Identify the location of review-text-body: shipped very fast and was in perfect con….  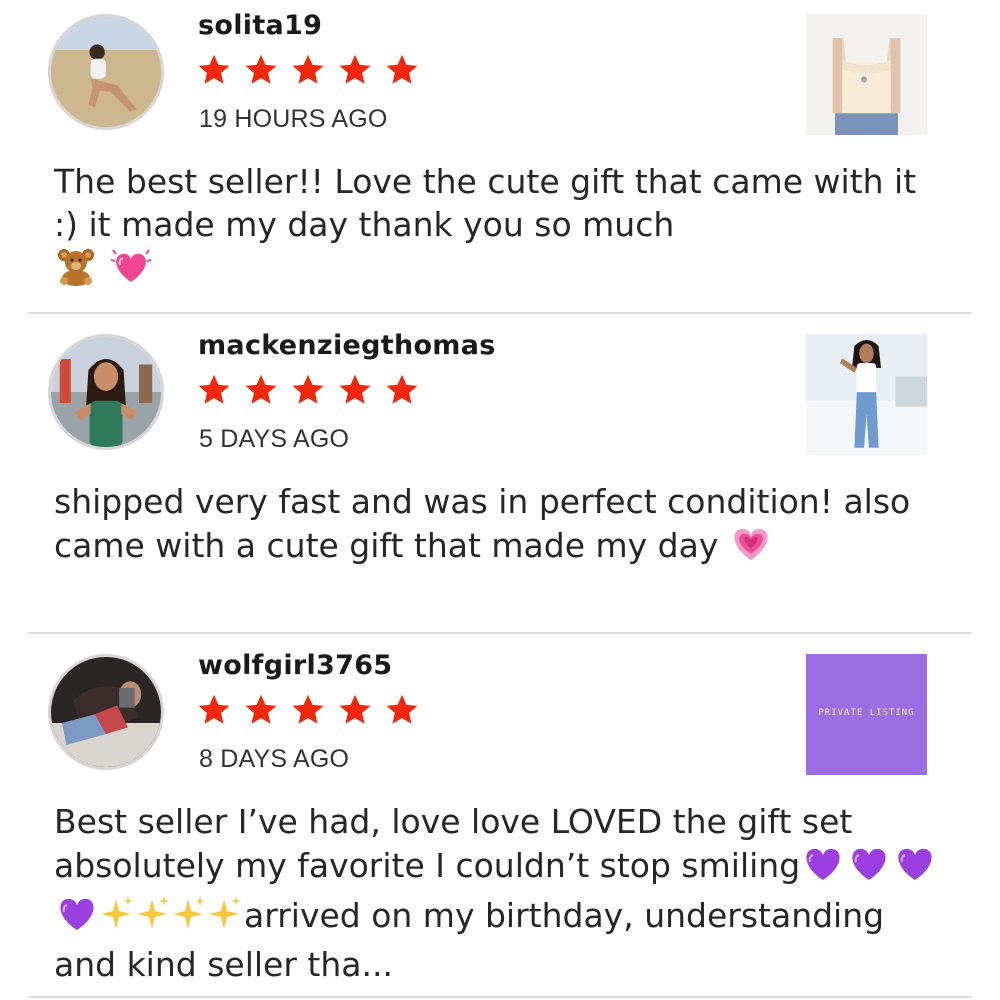
(482, 523).